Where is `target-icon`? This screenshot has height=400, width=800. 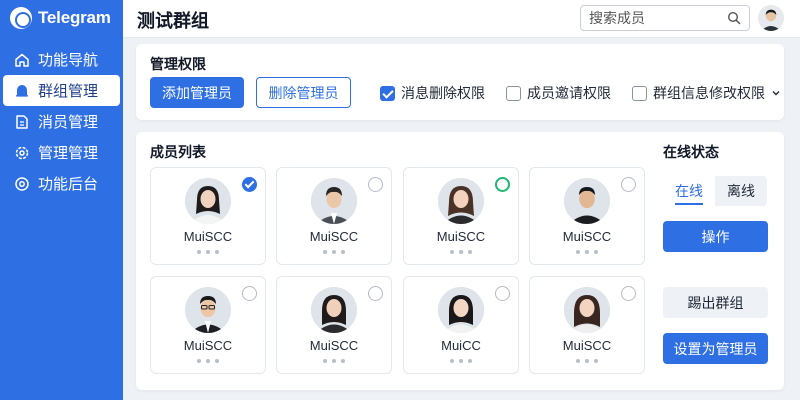 target-icon is located at coordinates (22, 183).